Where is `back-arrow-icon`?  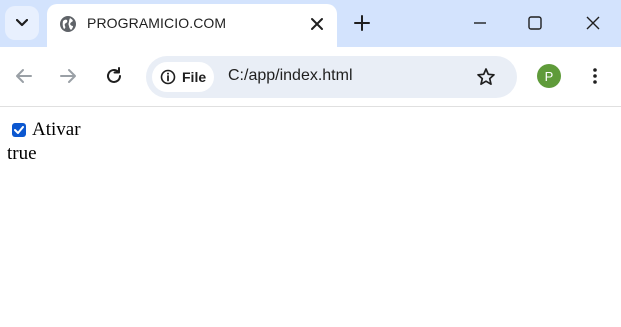
back-arrow-icon is located at coordinates (24, 76).